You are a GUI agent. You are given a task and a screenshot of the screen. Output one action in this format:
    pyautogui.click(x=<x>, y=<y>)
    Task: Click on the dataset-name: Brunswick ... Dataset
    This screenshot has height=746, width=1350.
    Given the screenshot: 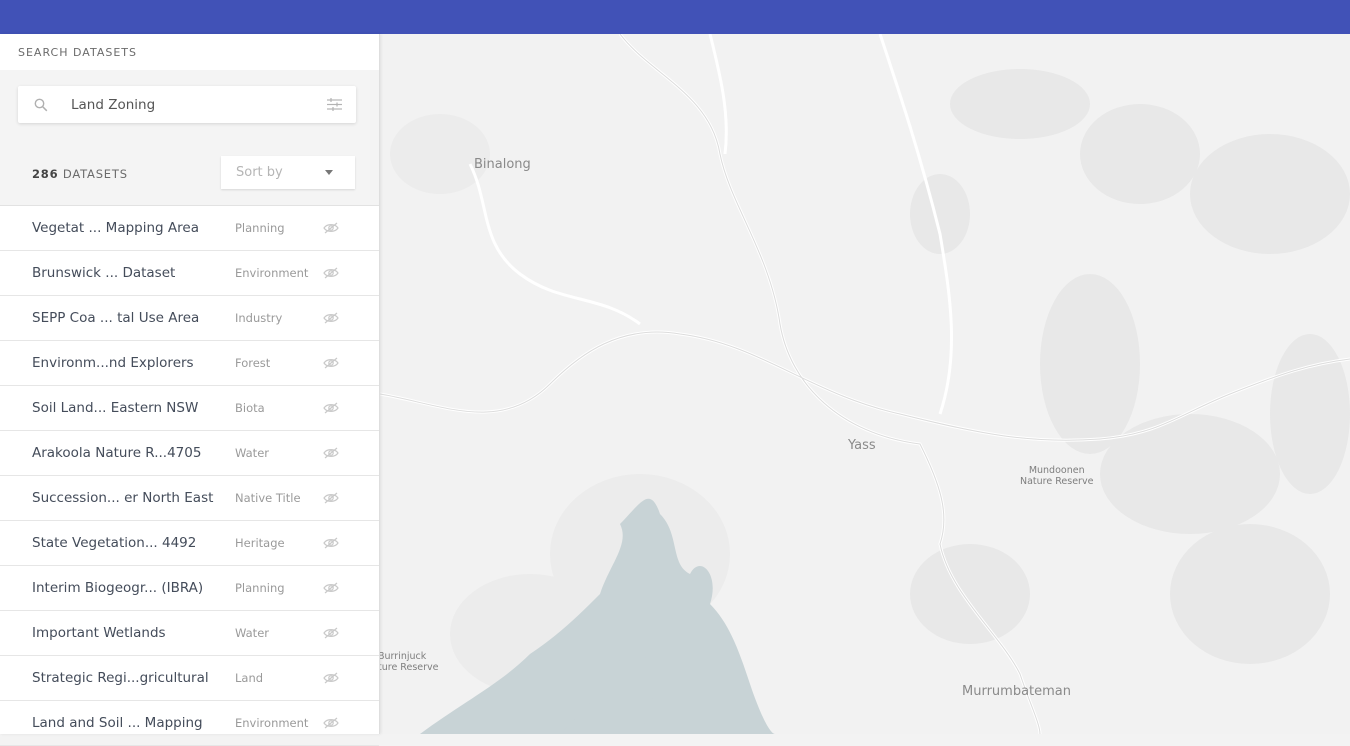 What is the action you would take?
    pyautogui.click(x=104, y=273)
    